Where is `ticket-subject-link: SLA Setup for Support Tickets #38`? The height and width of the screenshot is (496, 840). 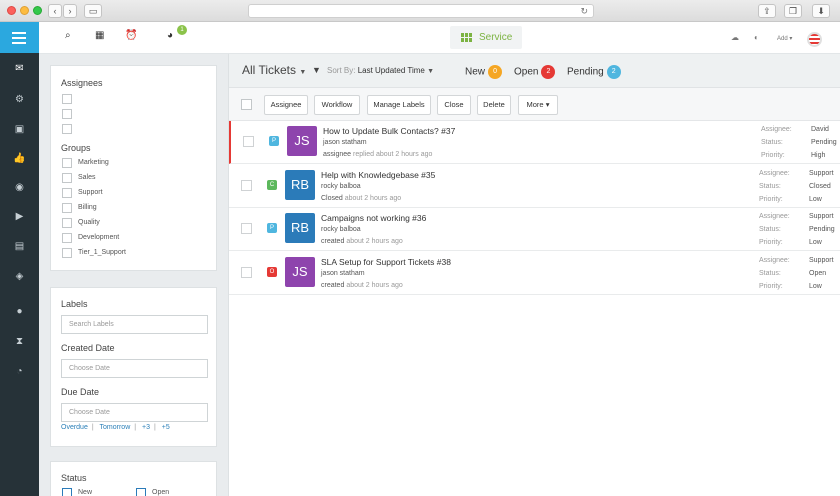
ticket-subject-link: SLA Setup for Support Tickets #38 is located at coordinates (386, 262).